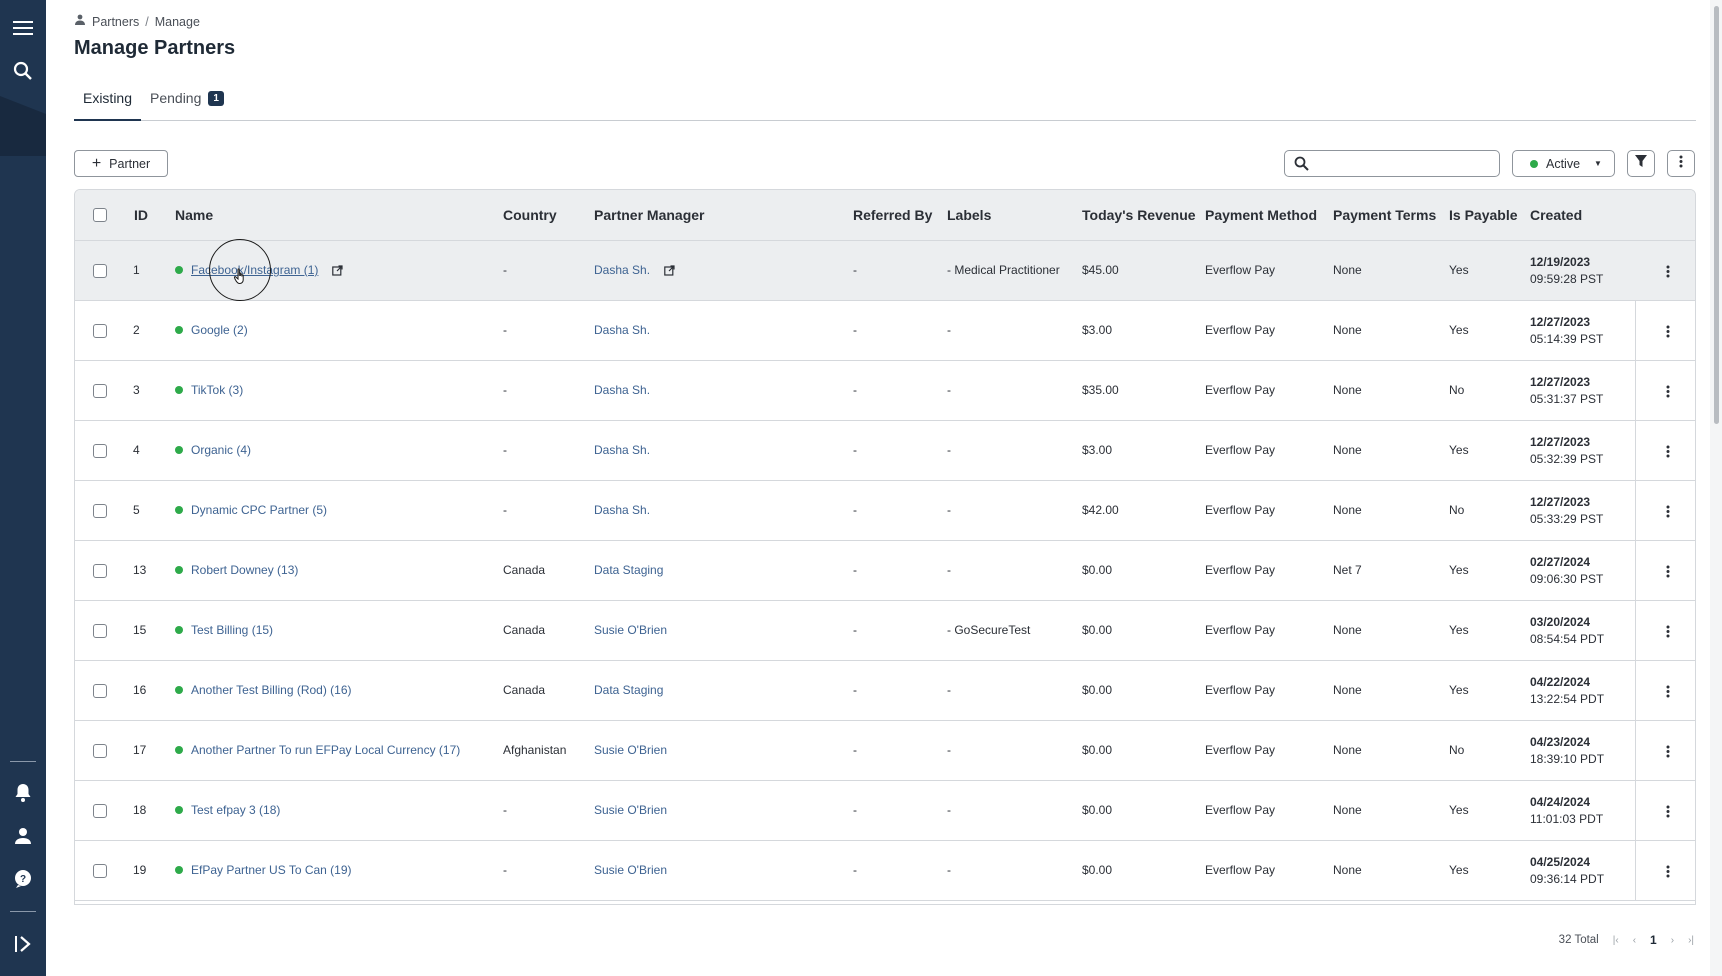 The width and height of the screenshot is (1722, 976). I want to click on filter-button, so click(1641, 163).